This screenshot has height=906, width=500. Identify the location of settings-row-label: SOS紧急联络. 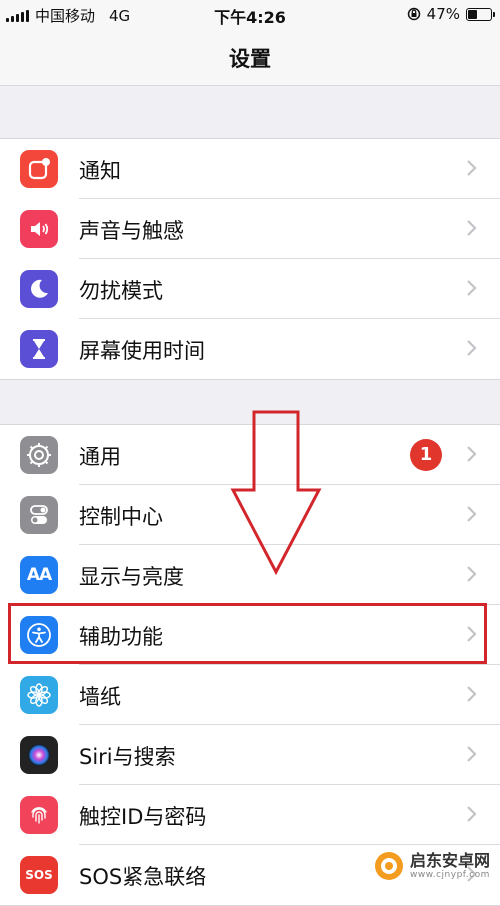
(143, 877).